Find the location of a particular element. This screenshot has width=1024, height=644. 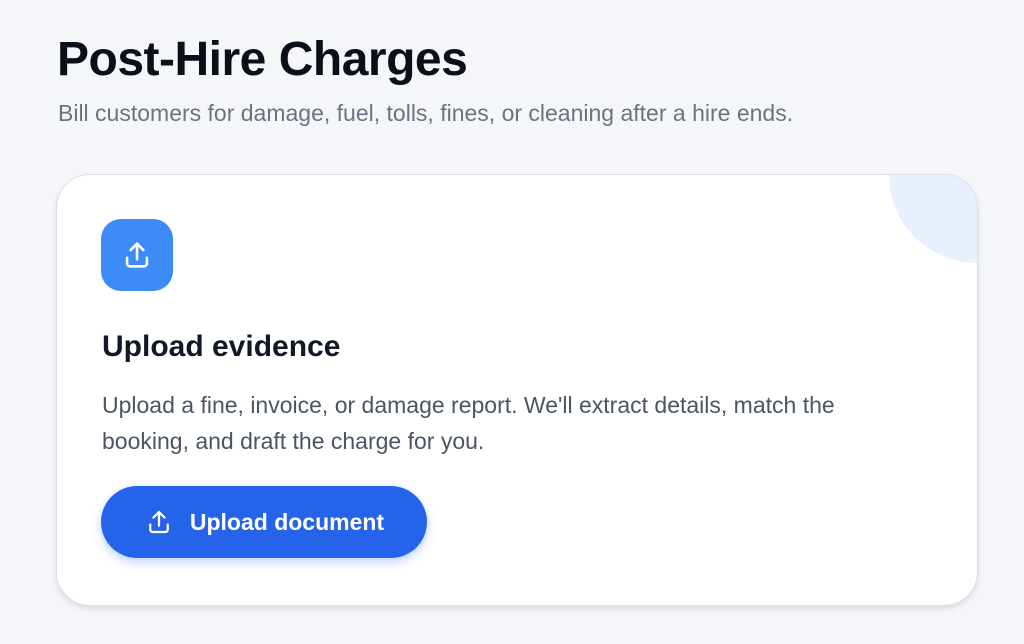

page-title: Post-Hire Charges is located at coordinates (262, 59).